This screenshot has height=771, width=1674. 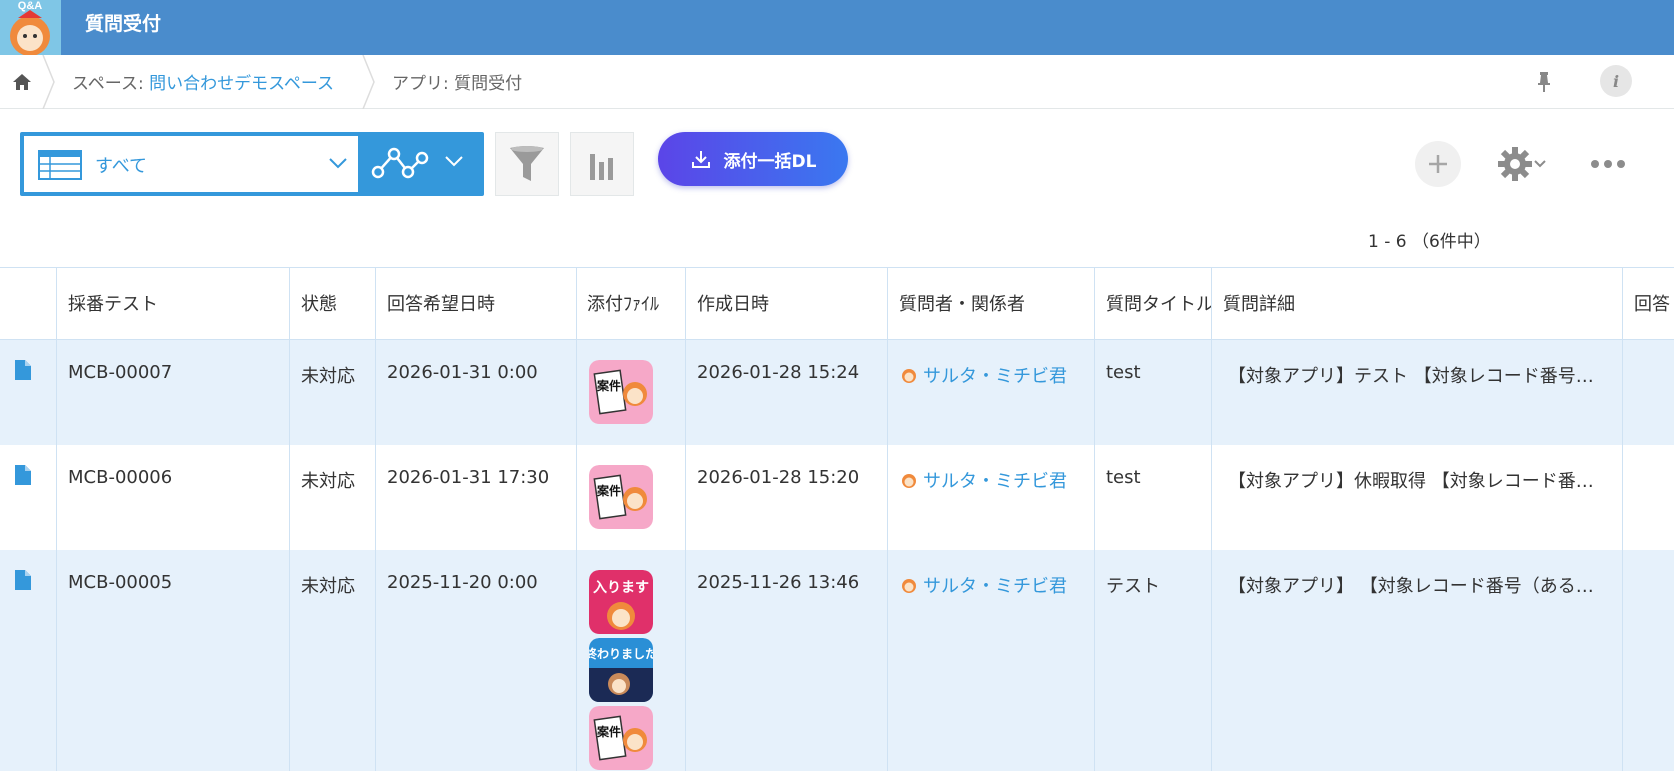 What do you see at coordinates (172, 497) in the screenshot?
I see `record-number: MCB-00006` at bounding box center [172, 497].